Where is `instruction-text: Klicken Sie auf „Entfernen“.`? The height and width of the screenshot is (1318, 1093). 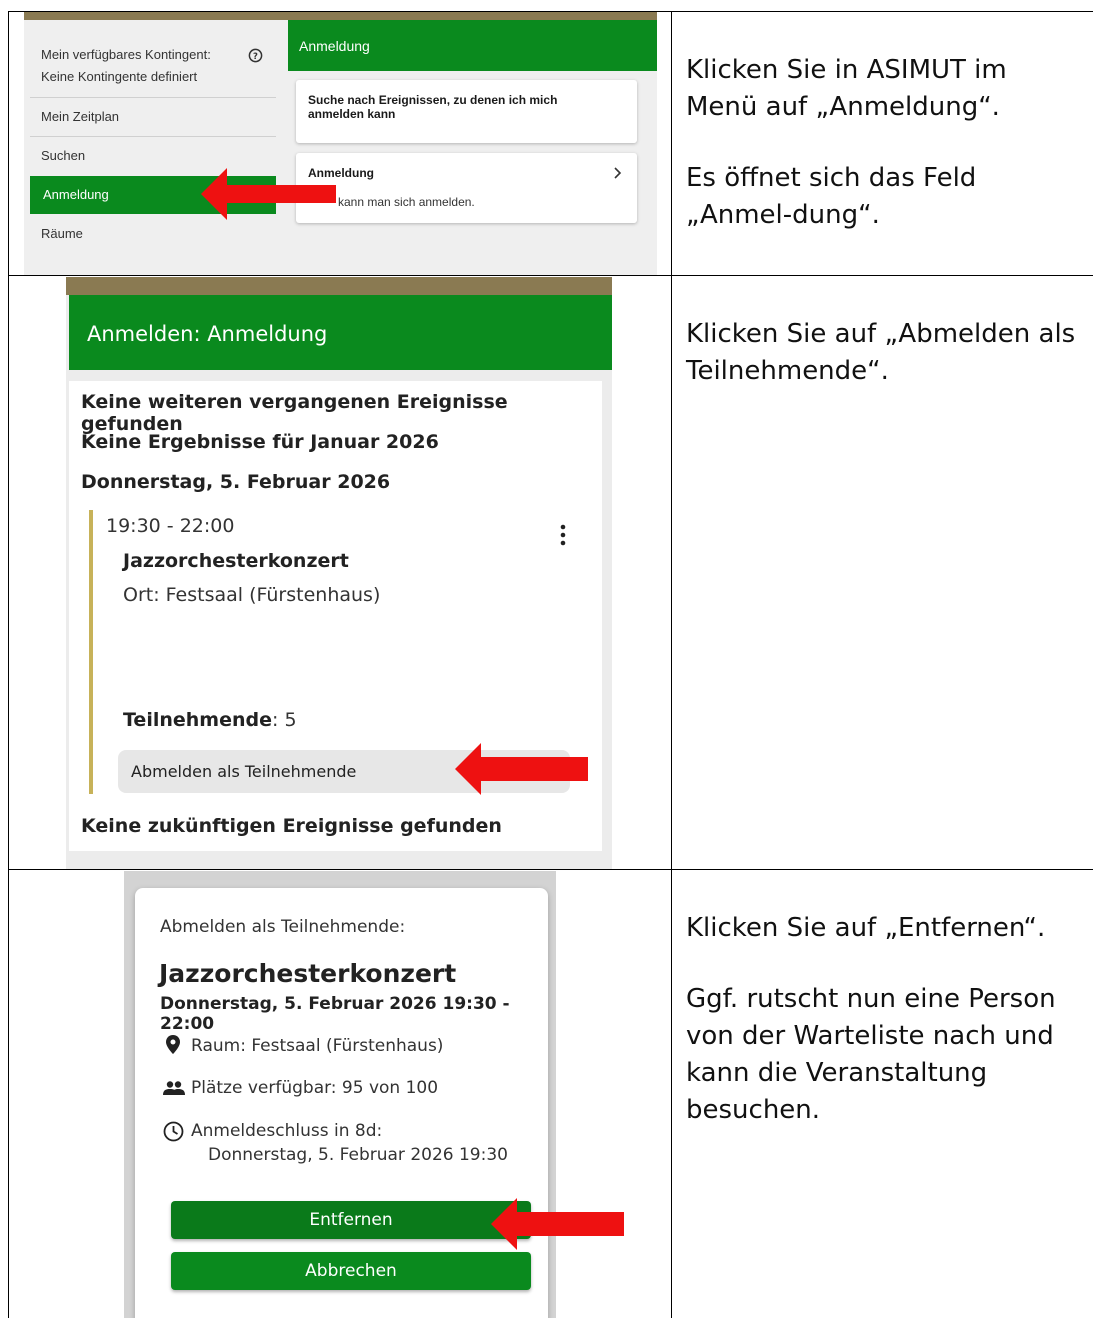
instruction-text: Klicken Sie auf „Entfernen“. is located at coordinates (866, 928).